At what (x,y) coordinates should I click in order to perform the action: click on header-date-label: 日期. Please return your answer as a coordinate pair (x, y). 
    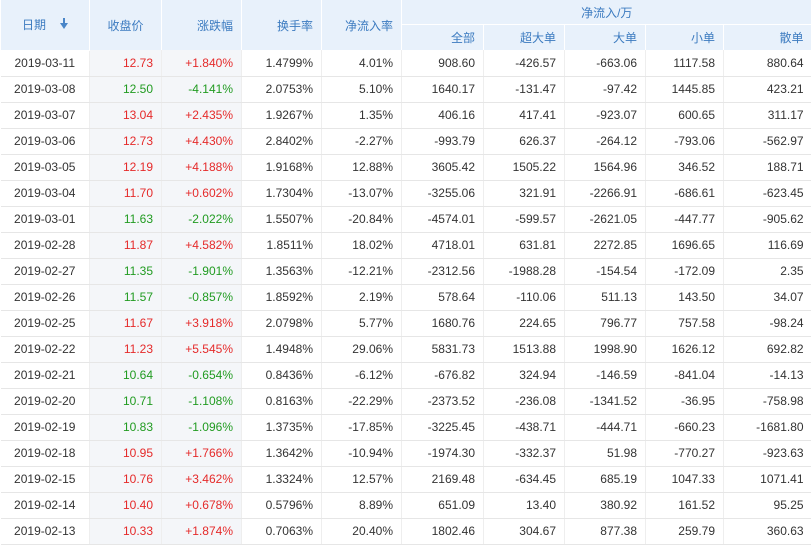
    Looking at the image, I should click on (33, 25).